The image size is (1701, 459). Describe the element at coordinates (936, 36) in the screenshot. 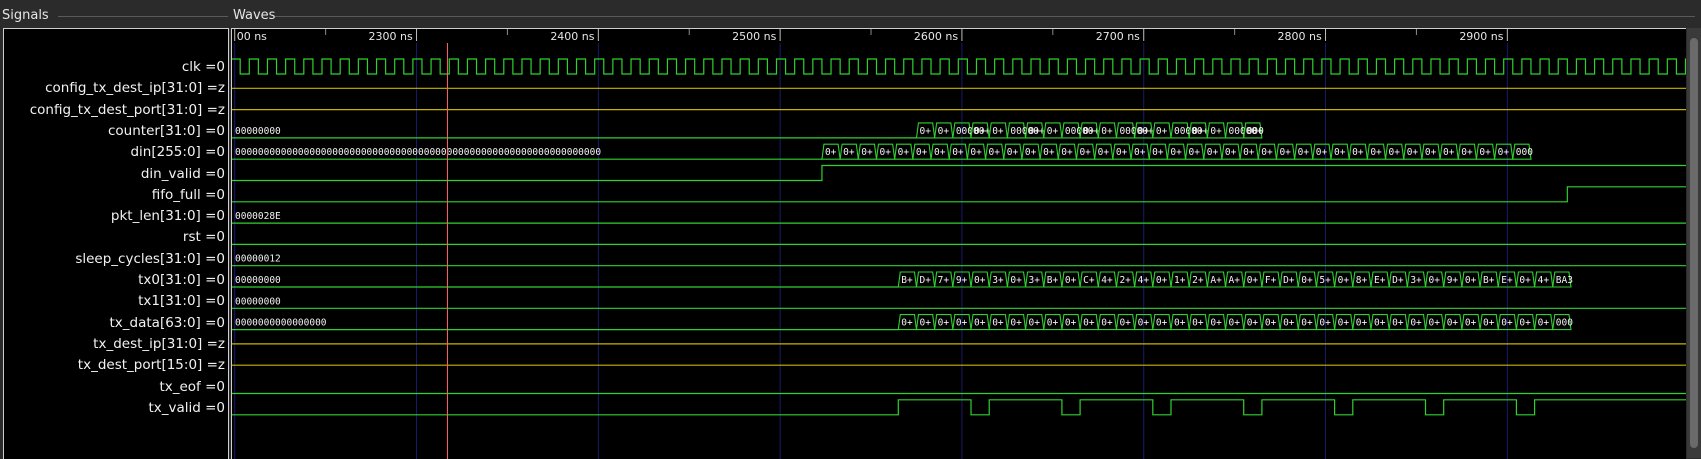

I see `time-label: 2600 ns` at that location.